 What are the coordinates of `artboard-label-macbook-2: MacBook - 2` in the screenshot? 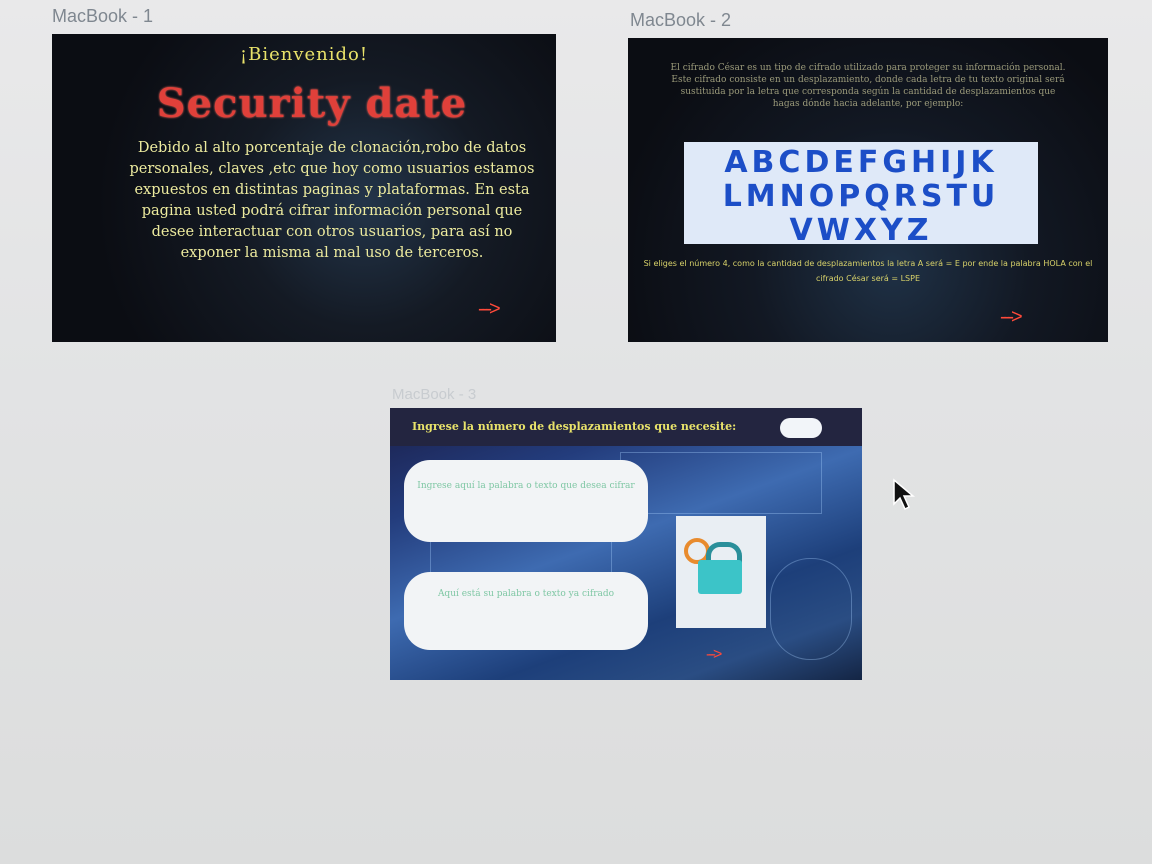 It's located at (680, 20).